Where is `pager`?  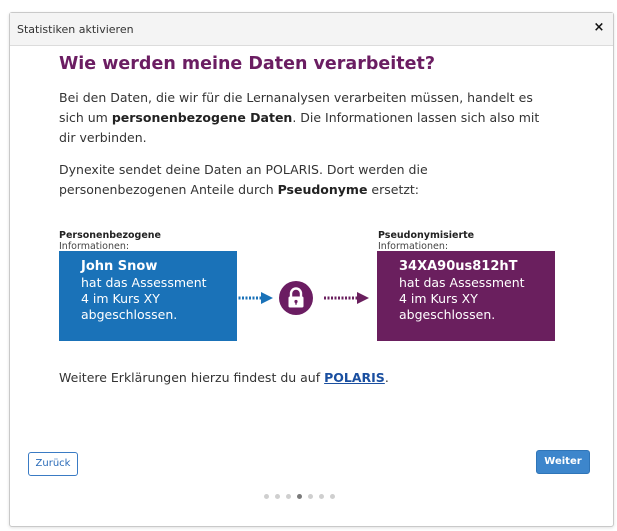 pager is located at coordinates (299, 497).